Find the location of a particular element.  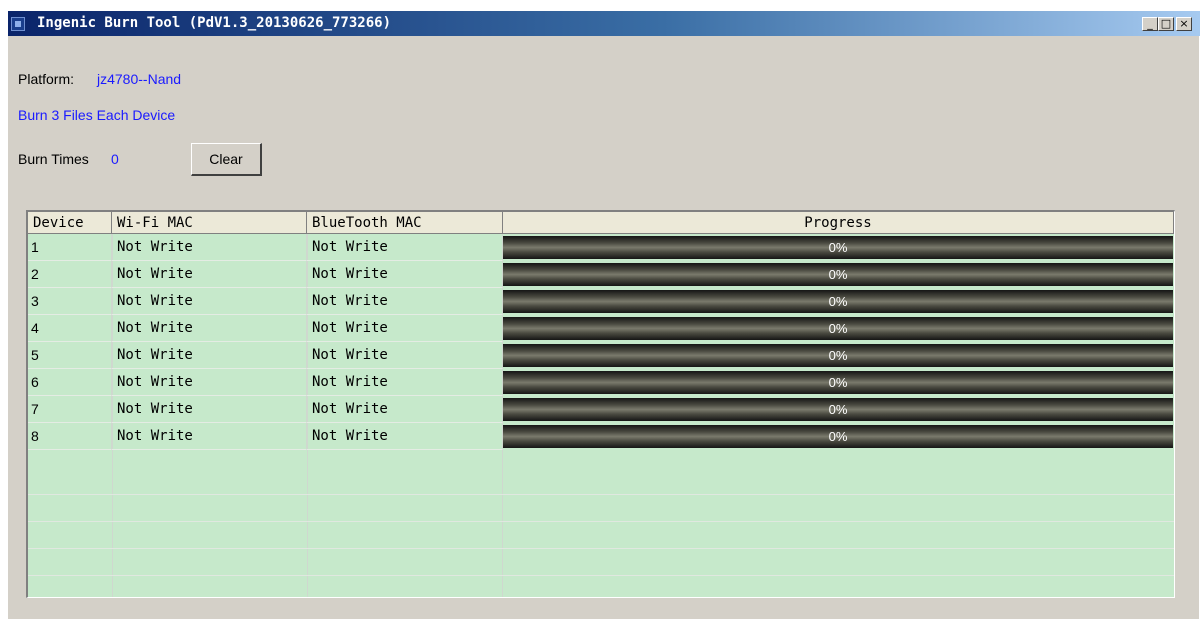

table-row: 3 Not Write Not Write 0% is located at coordinates (601, 301).